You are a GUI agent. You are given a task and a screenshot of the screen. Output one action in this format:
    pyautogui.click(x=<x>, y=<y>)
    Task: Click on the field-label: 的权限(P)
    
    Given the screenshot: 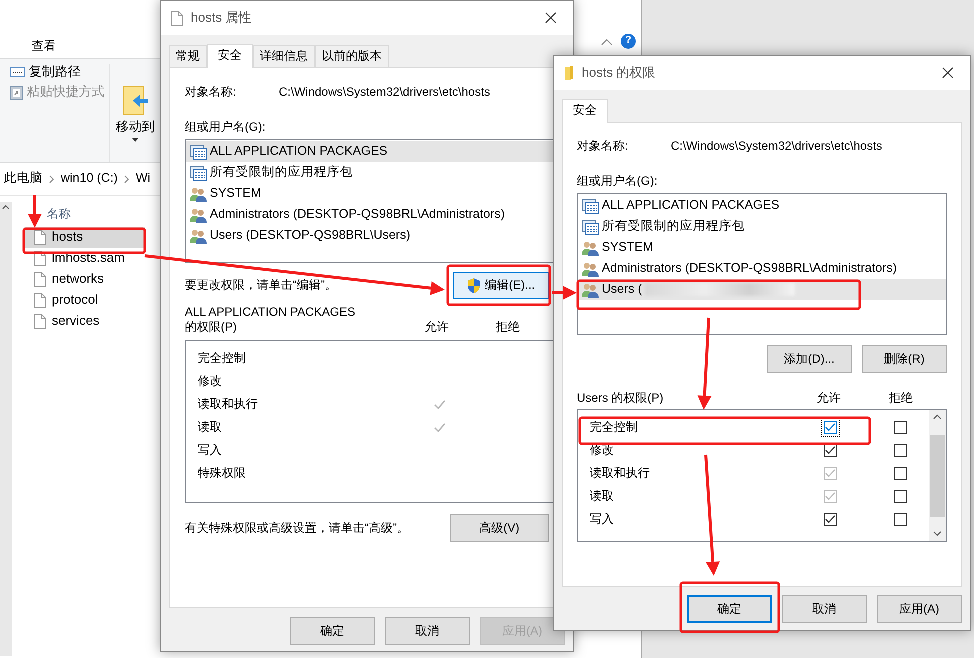 What is the action you would take?
    pyautogui.click(x=211, y=327)
    